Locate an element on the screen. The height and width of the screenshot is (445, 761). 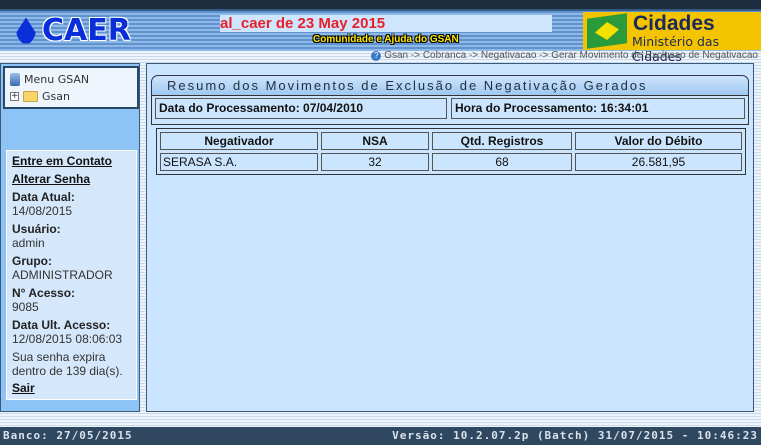
expand-icon: + is located at coordinates (14, 96).